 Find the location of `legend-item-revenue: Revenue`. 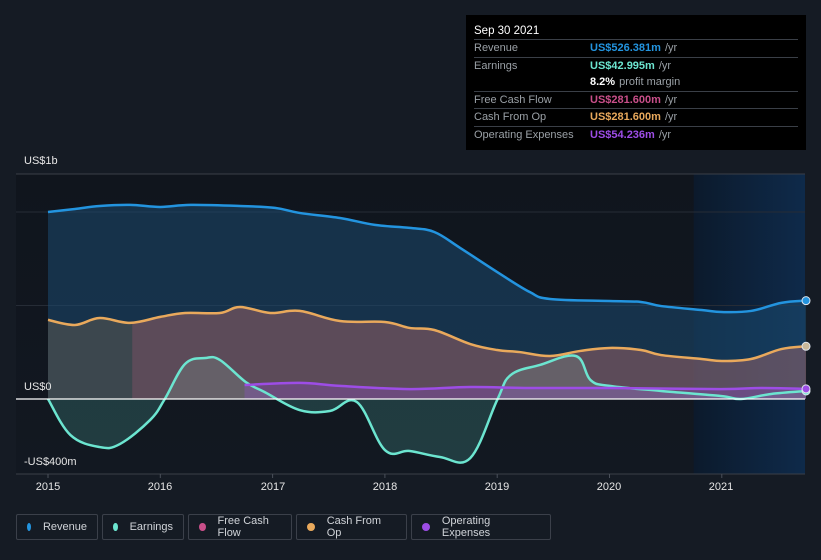

legend-item-revenue: Revenue is located at coordinates (57, 527).